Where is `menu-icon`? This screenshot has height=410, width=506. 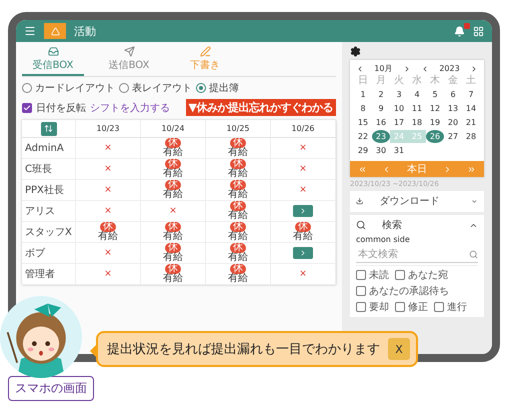 menu-icon is located at coordinates (30, 31).